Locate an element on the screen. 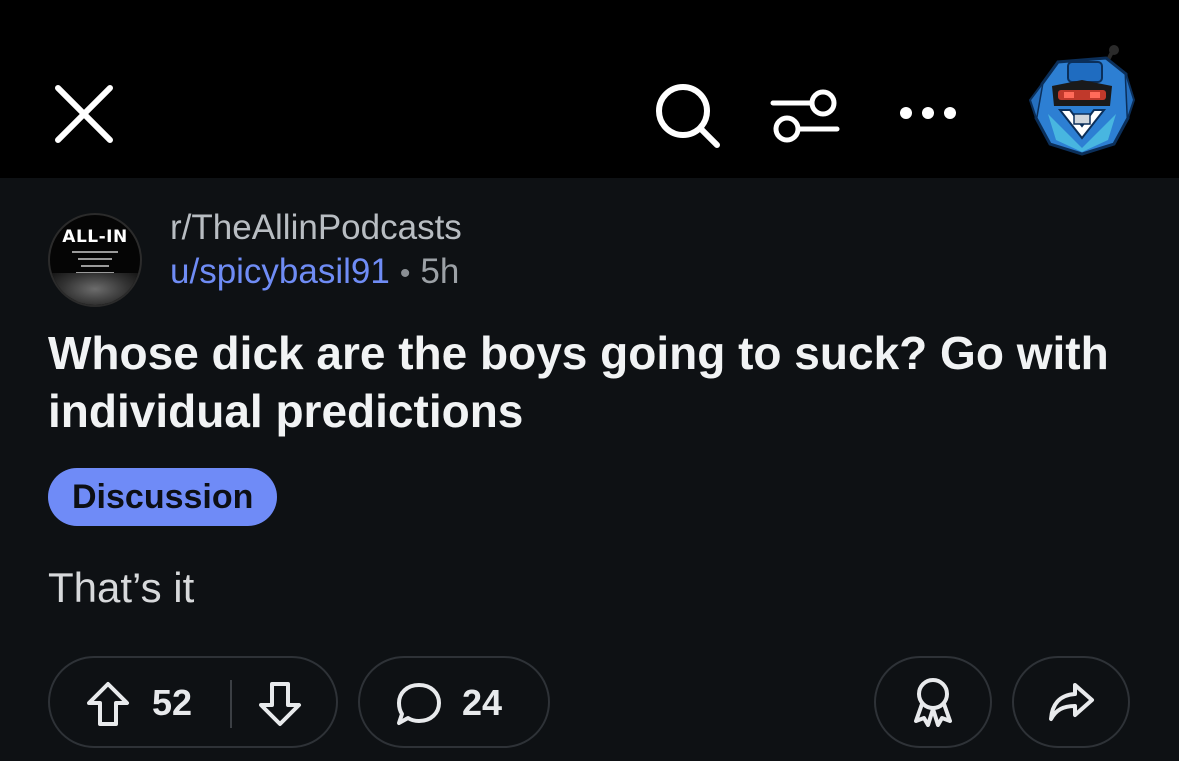  vote-bar: 52 is located at coordinates (193, 702).